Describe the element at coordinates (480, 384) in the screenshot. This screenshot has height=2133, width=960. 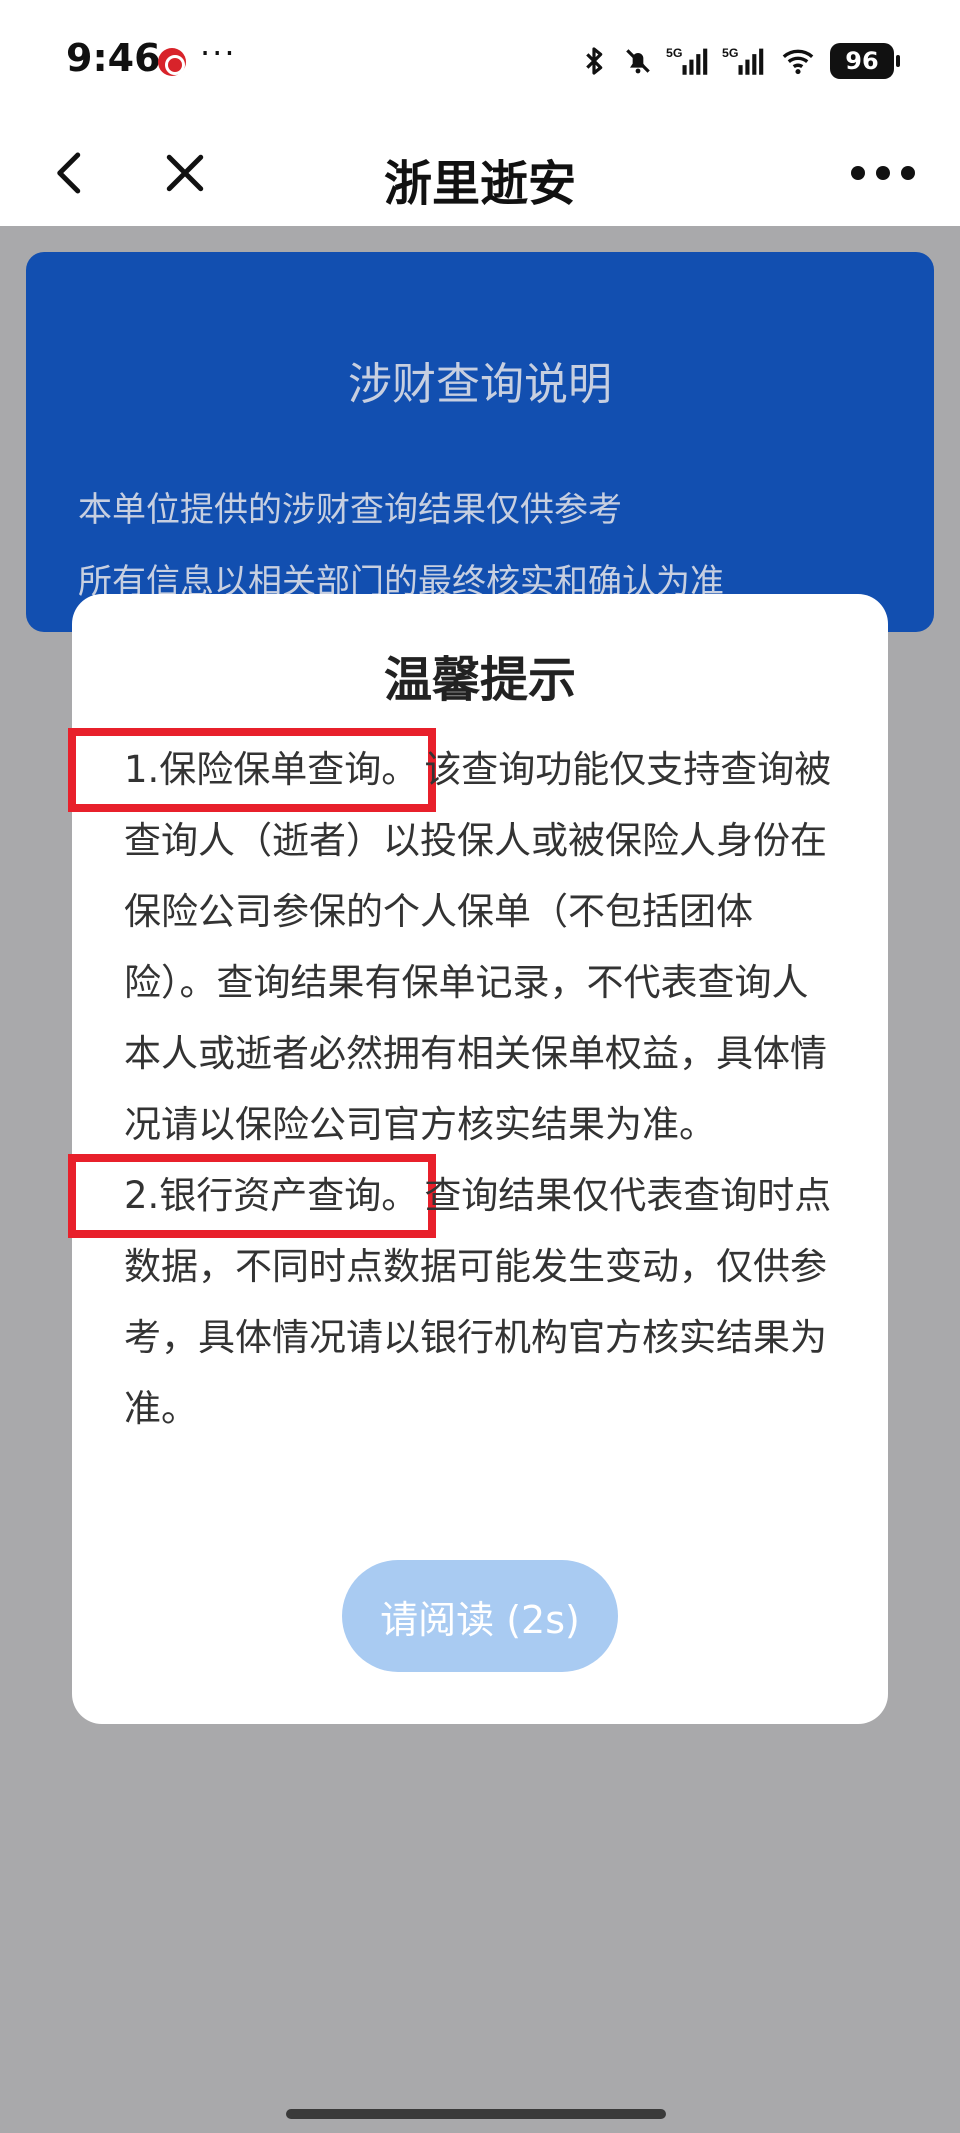
I see `info-card-title: 涉财查询说明` at that location.